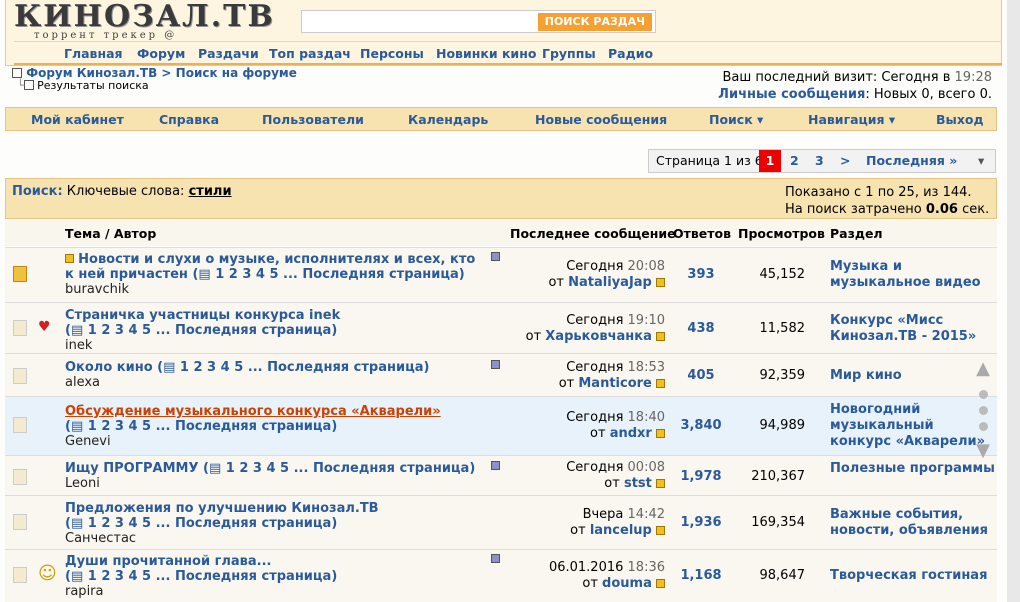 The width and height of the screenshot is (1020, 602). Describe the element at coordinates (189, 119) in the screenshot. I see `menu-help: Справка` at that location.